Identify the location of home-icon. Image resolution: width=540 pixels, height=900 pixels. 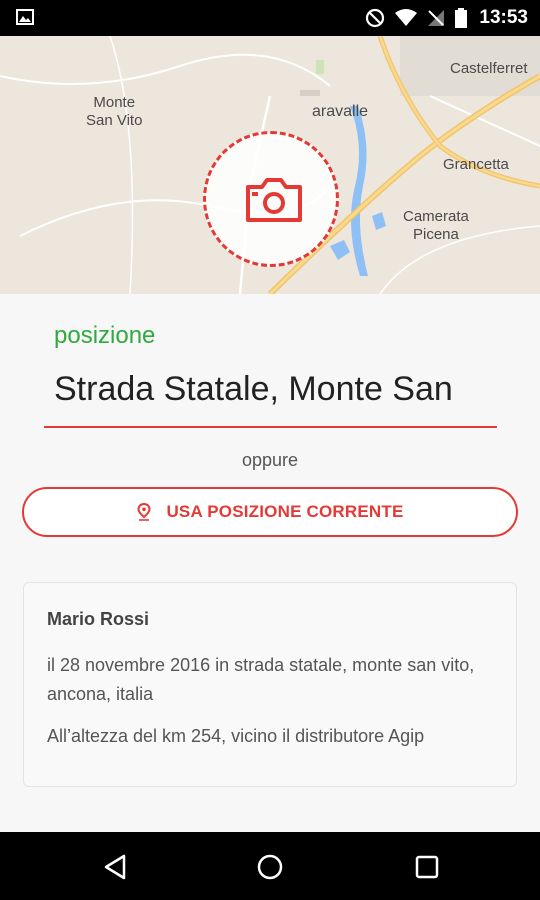
(270, 867).